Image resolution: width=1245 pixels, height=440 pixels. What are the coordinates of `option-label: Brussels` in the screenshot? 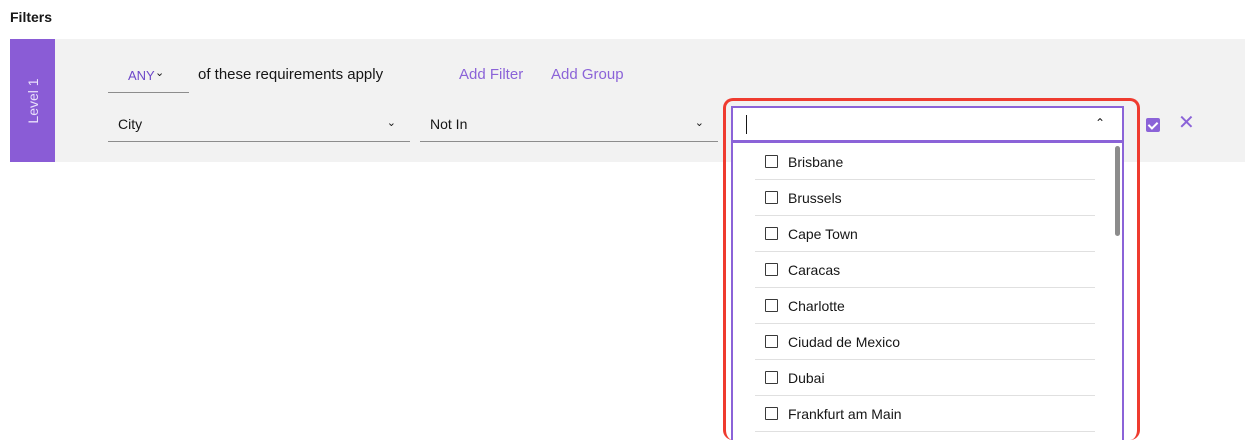 It's located at (815, 197).